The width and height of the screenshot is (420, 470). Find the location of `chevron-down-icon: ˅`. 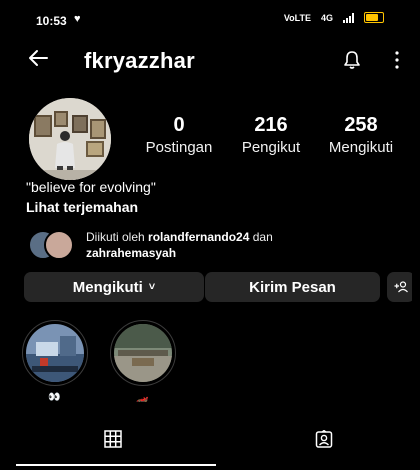

chevron-down-icon: ˅ is located at coordinates (152, 287).